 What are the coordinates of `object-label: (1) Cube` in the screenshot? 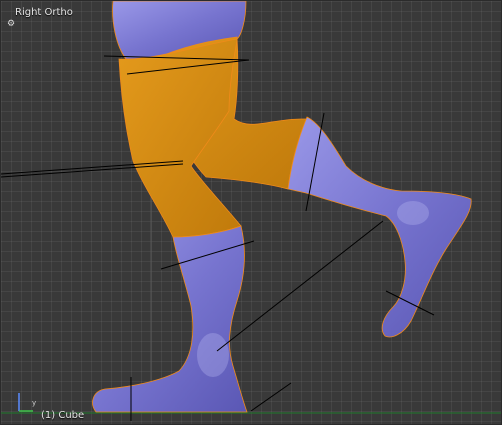 It's located at (63, 415).